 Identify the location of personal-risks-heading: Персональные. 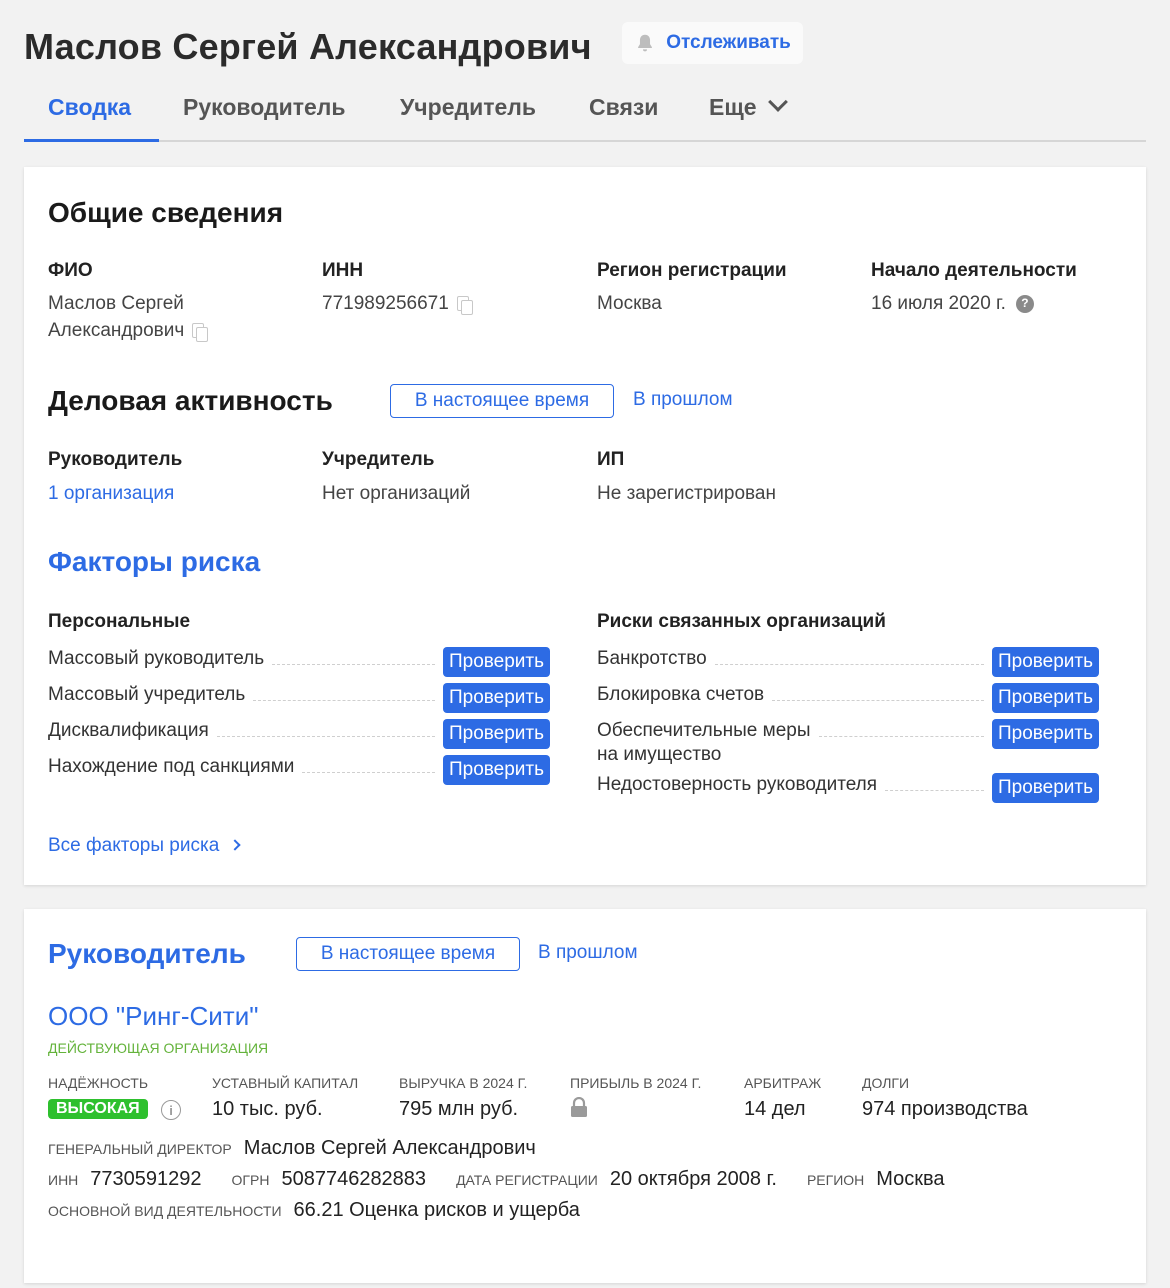
(119, 621).